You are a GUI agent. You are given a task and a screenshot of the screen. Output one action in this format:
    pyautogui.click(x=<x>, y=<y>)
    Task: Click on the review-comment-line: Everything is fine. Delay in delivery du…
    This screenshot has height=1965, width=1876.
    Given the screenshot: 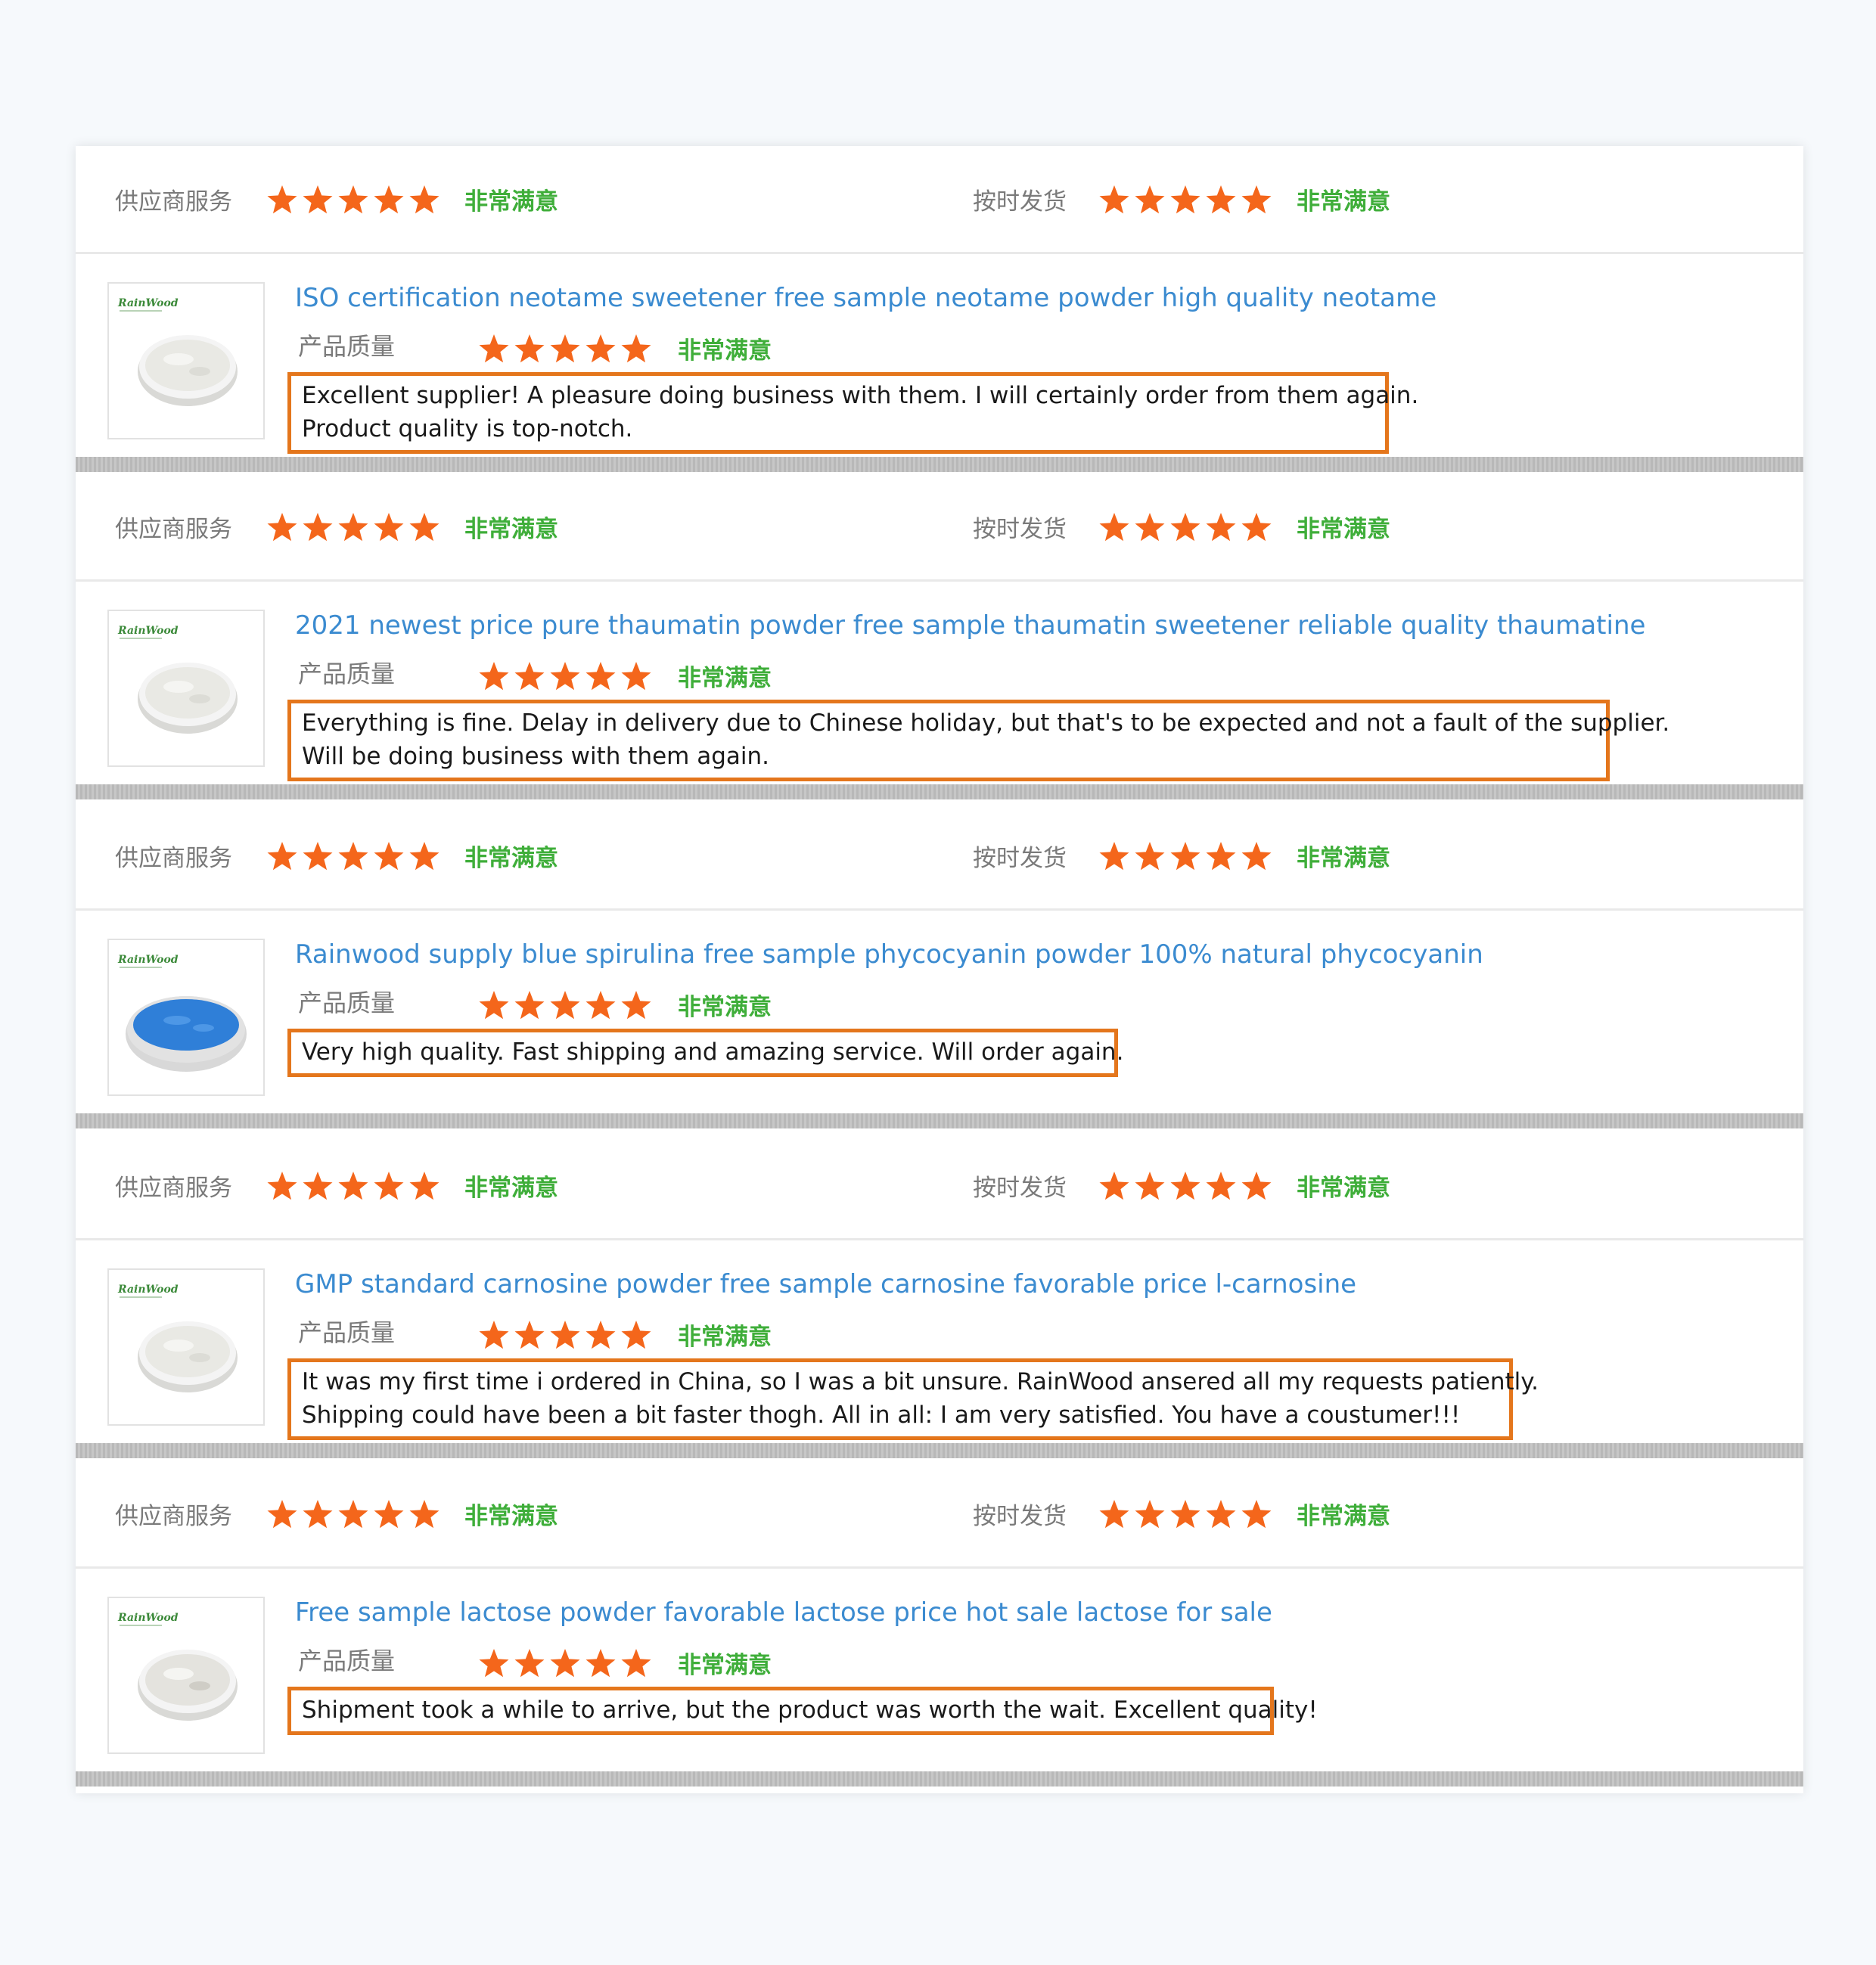 What is the action you would take?
    pyautogui.click(x=986, y=723)
    